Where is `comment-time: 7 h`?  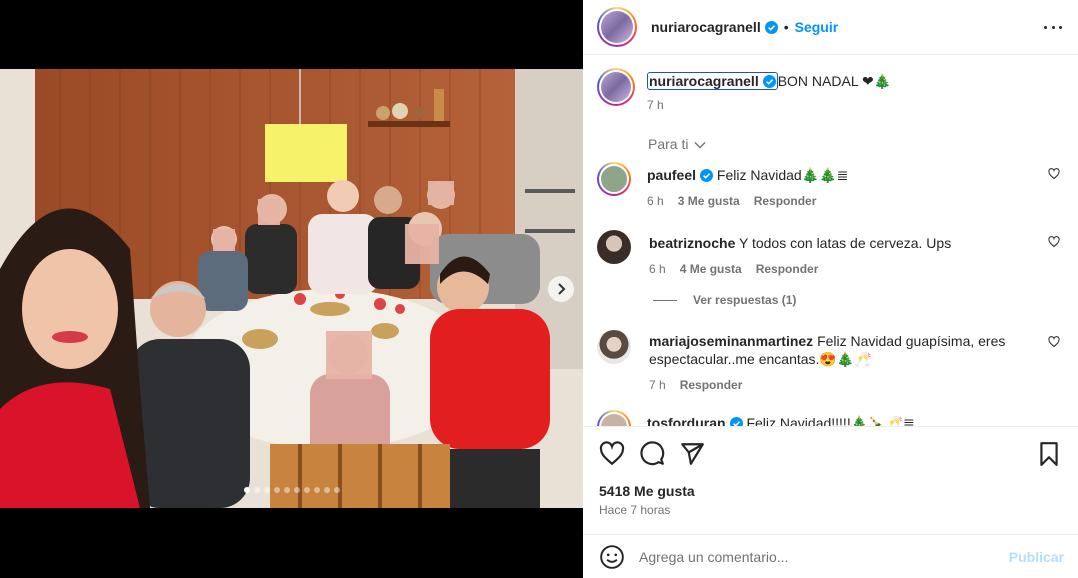 comment-time: 7 h is located at coordinates (657, 385).